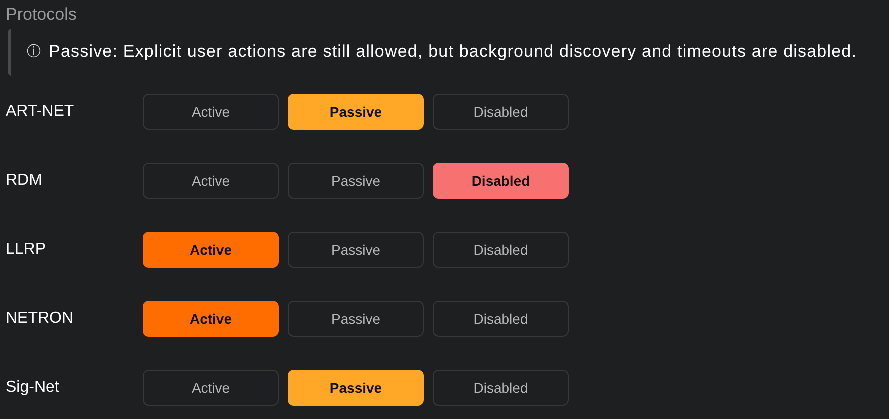 The width and height of the screenshot is (889, 419). Describe the element at coordinates (34, 52) in the screenshot. I see `info-icon: ⓘ` at that location.